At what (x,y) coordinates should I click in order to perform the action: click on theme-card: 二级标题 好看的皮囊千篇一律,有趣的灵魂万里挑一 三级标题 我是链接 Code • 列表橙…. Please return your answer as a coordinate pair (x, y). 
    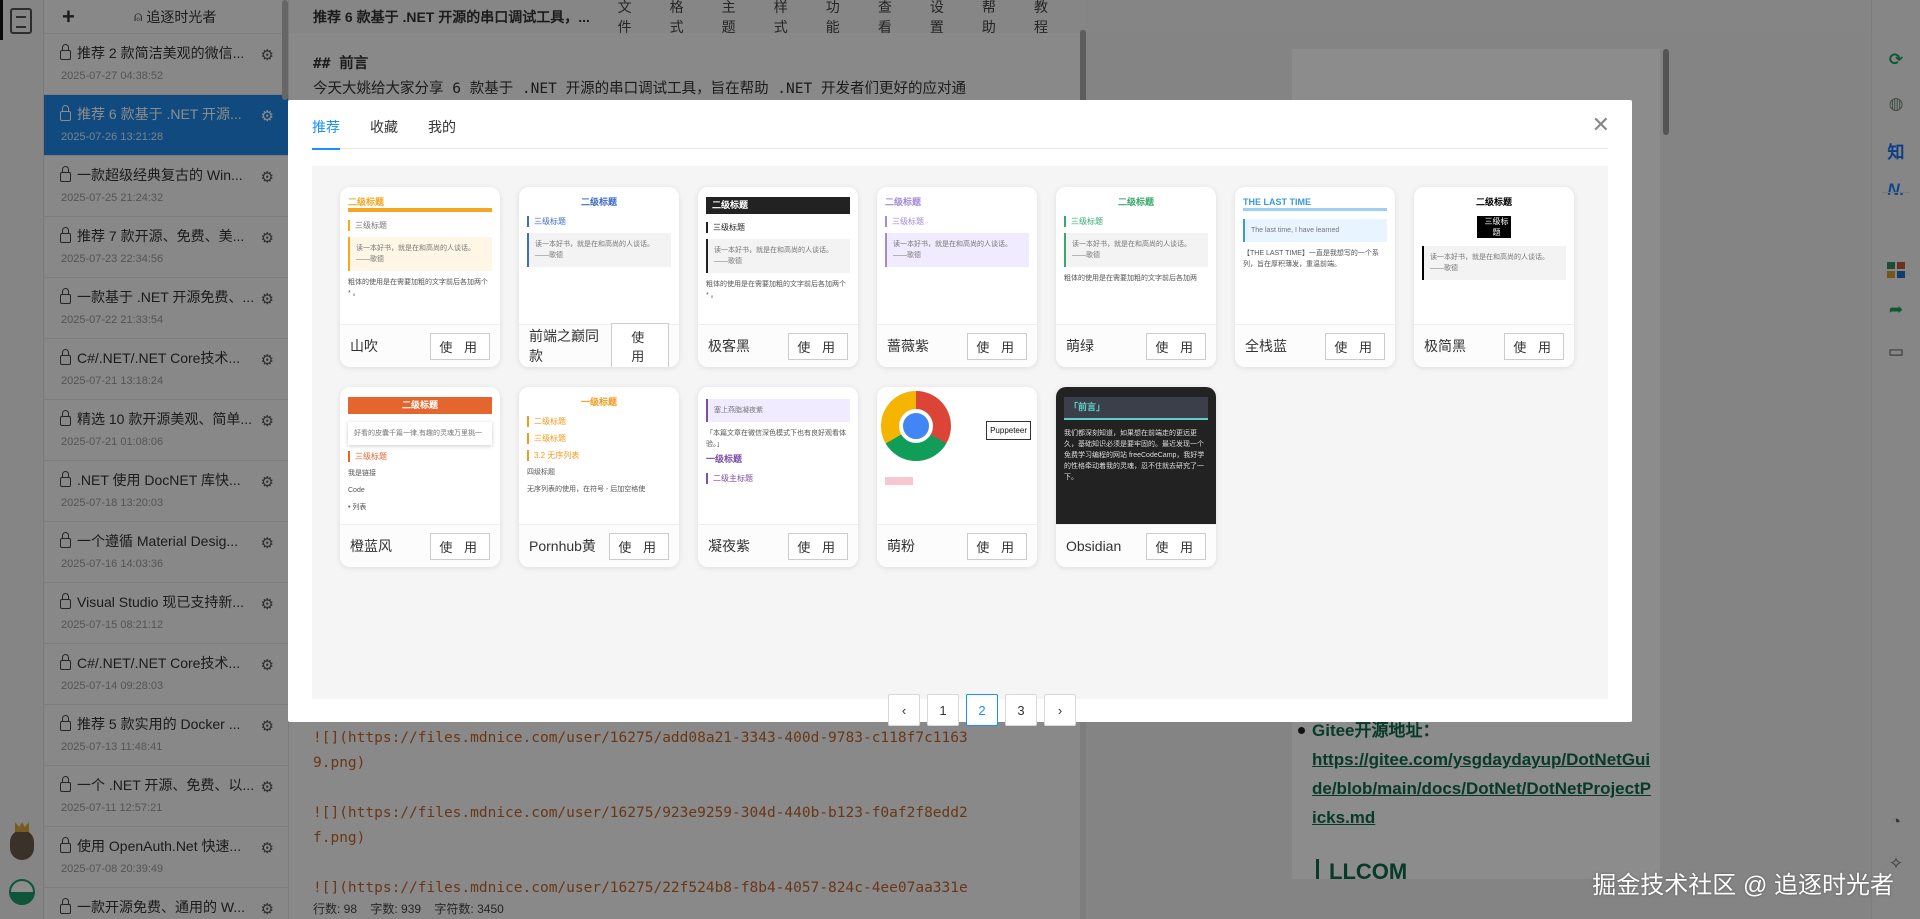
    Looking at the image, I should click on (420, 477).